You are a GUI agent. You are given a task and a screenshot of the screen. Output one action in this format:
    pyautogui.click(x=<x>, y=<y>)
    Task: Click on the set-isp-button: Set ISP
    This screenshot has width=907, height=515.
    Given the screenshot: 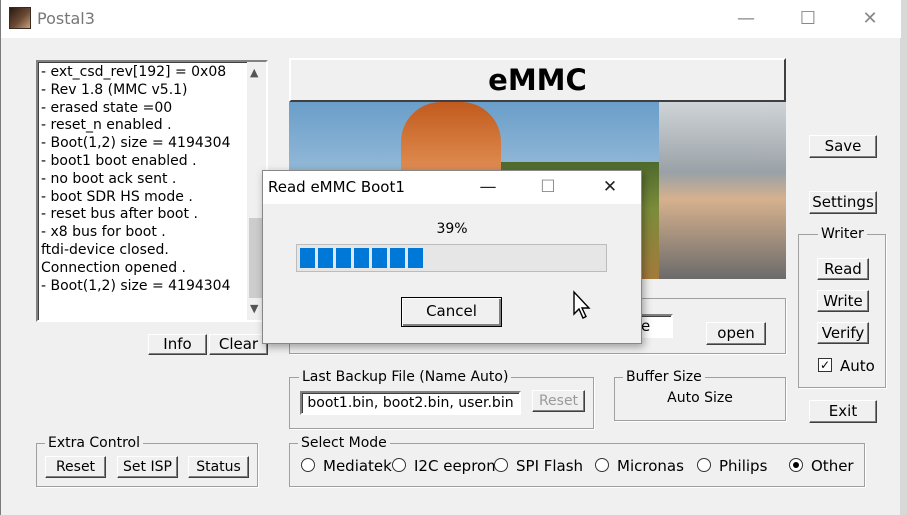 What is the action you would take?
    pyautogui.click(x=147, y=467)
    